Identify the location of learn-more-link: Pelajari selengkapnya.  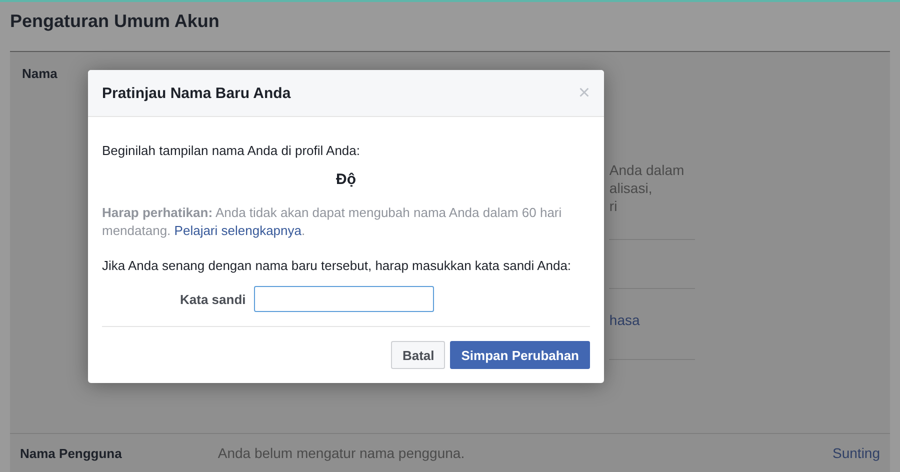
(238, 230).